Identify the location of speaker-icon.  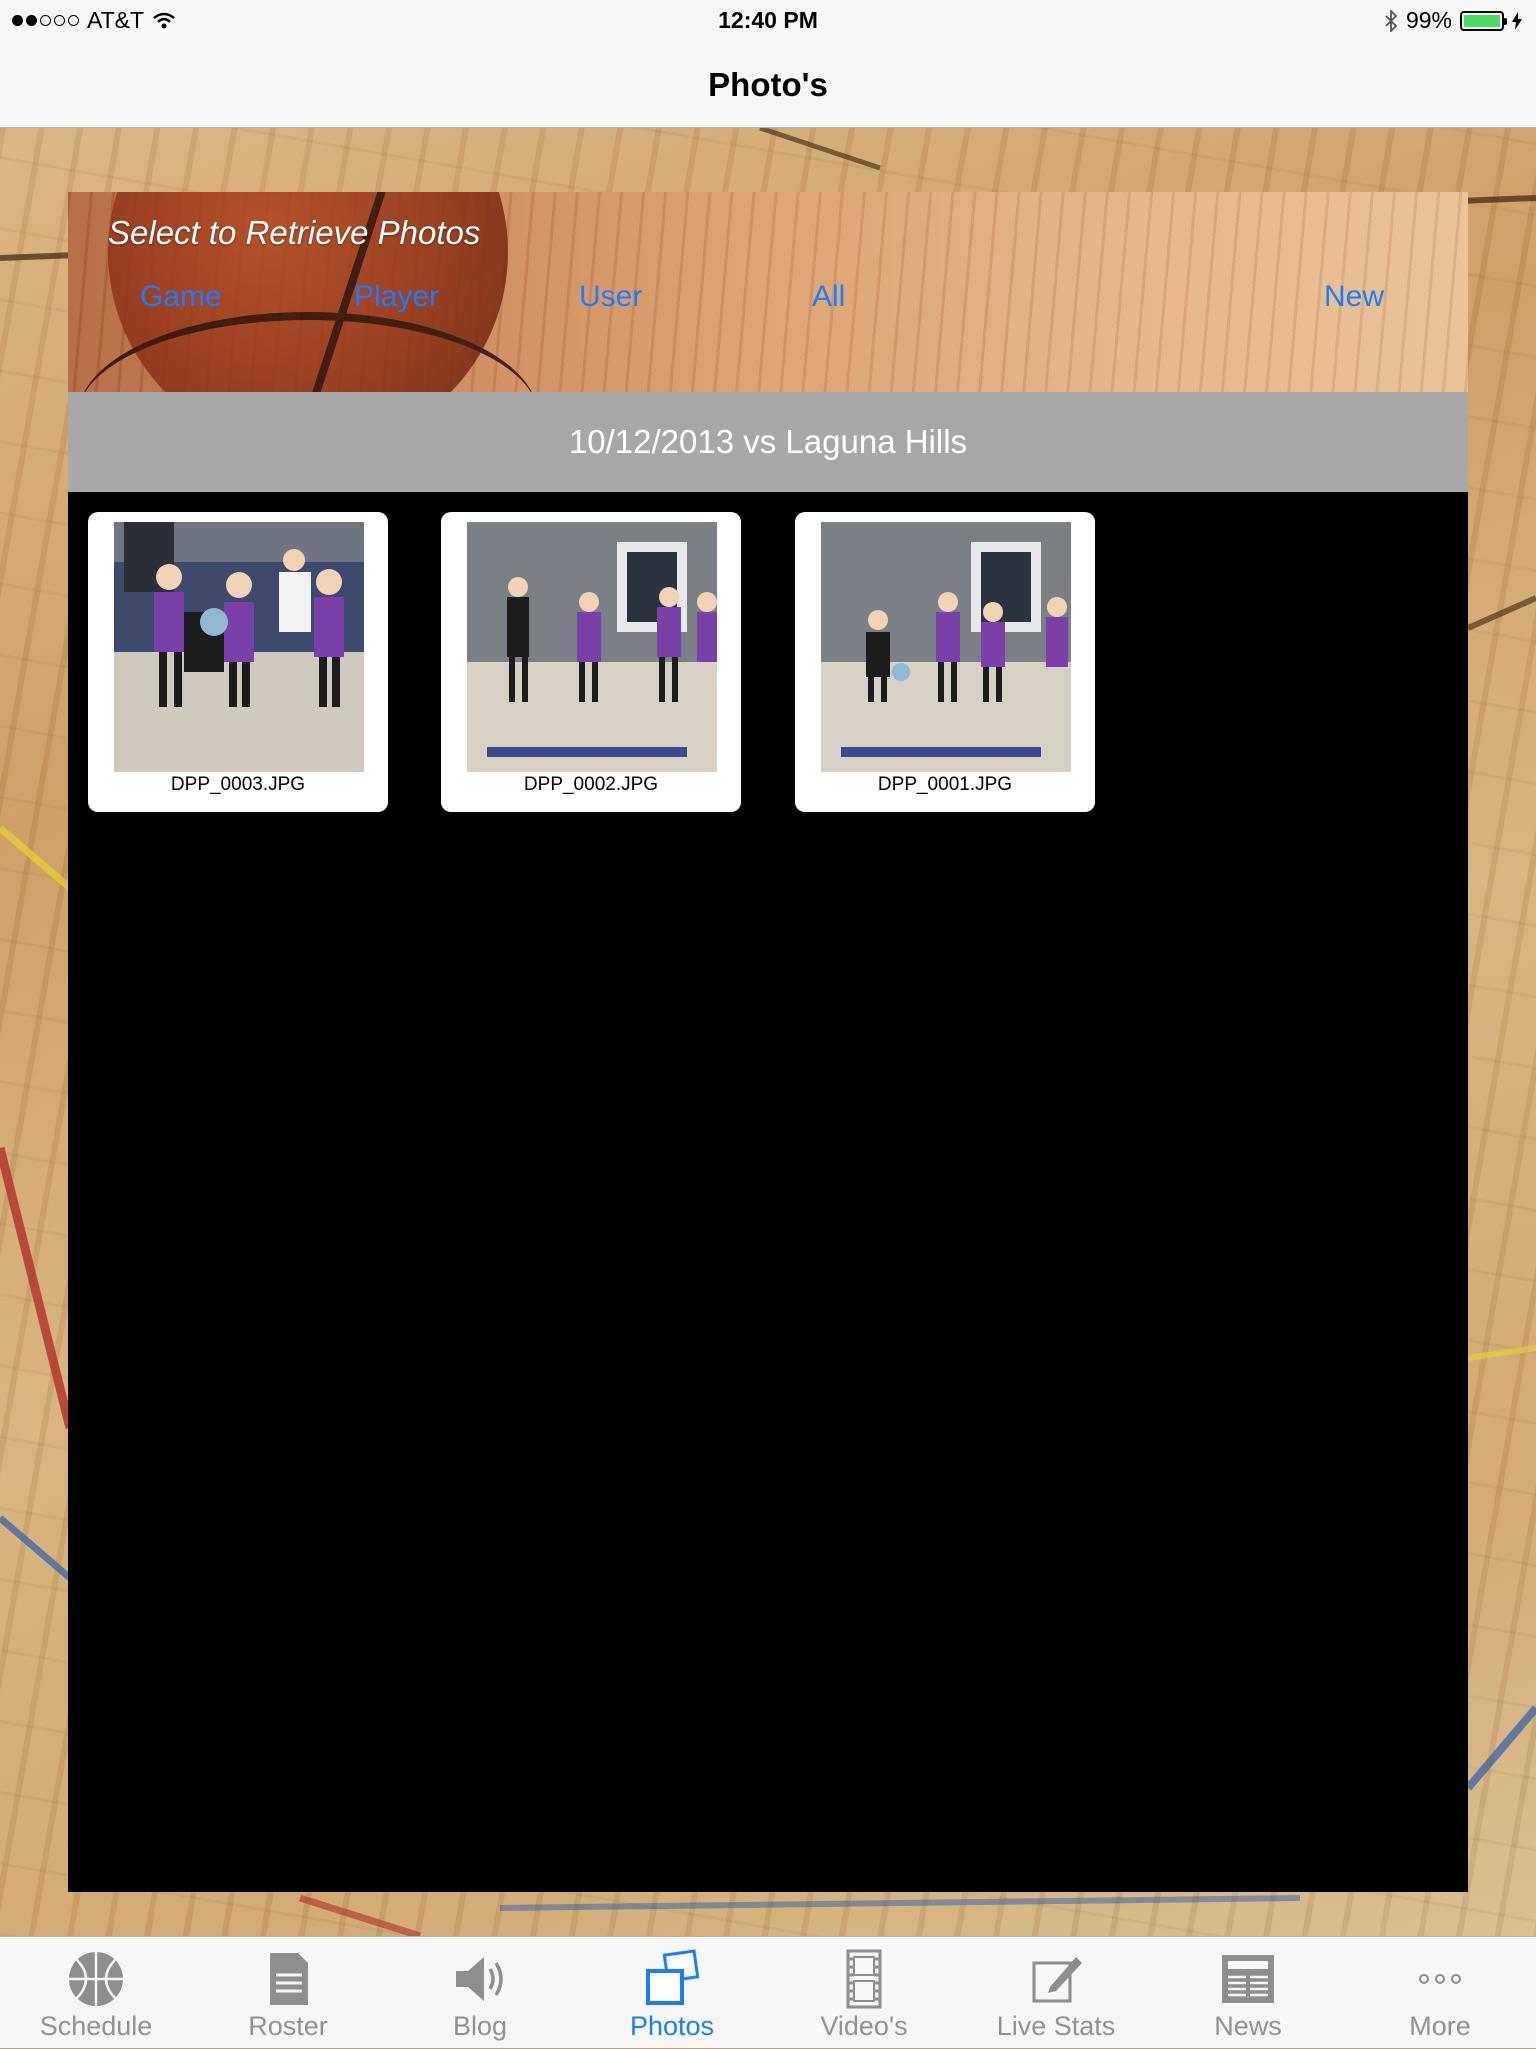
(479, 1979).